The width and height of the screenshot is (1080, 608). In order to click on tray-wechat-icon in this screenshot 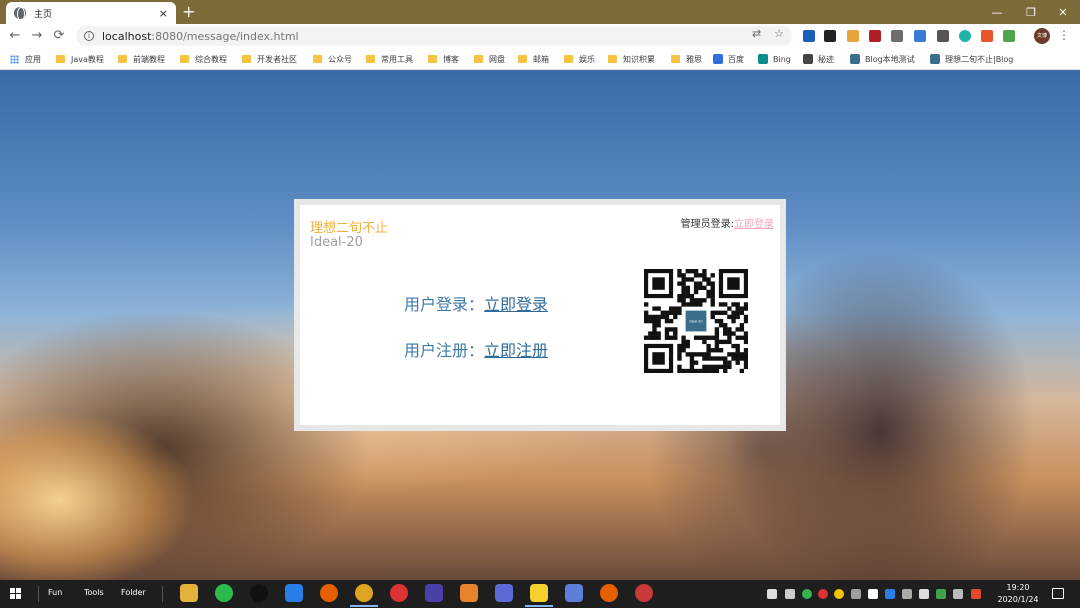, I will do `click(790, 594)`.